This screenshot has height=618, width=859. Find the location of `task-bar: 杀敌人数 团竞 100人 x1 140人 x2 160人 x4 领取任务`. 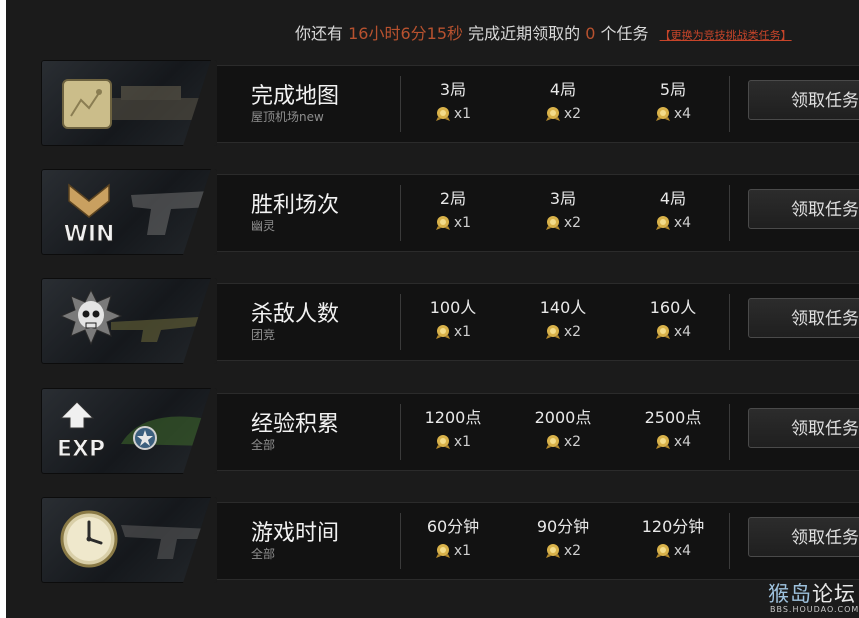

task-bar: 杀敌人数 团竞 100人 x1 140人 x2 160人 x4 领取任务 is located at coordinates (538, 322).